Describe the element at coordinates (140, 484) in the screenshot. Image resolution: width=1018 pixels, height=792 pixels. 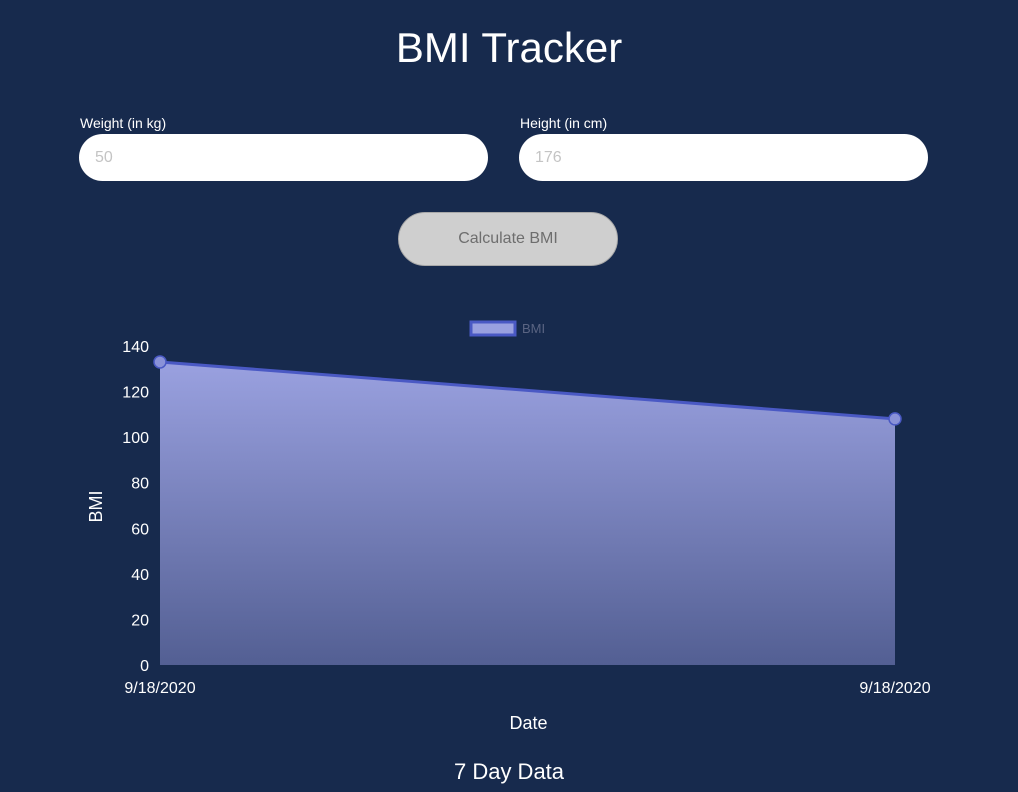
I see `y-tick-label: 80` at that location.